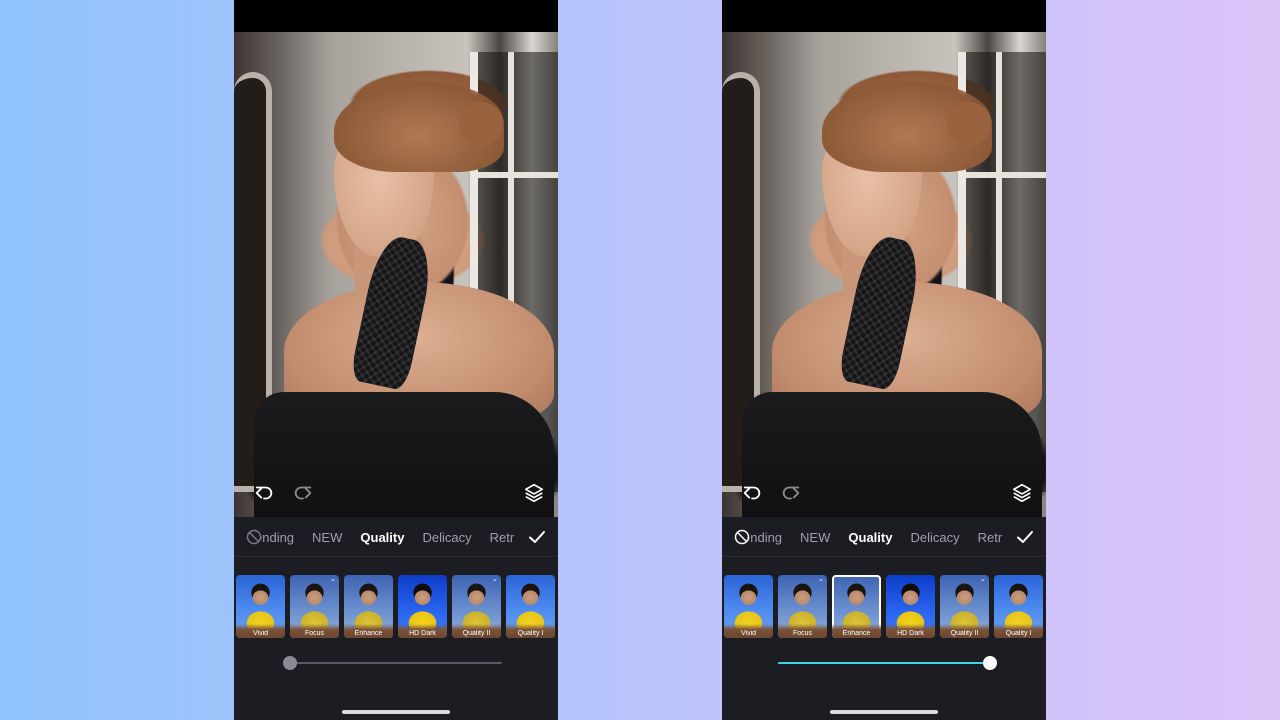 The height and width of the screenshot is (720, 1280). I want to click on slider-track, so click(396, 663).